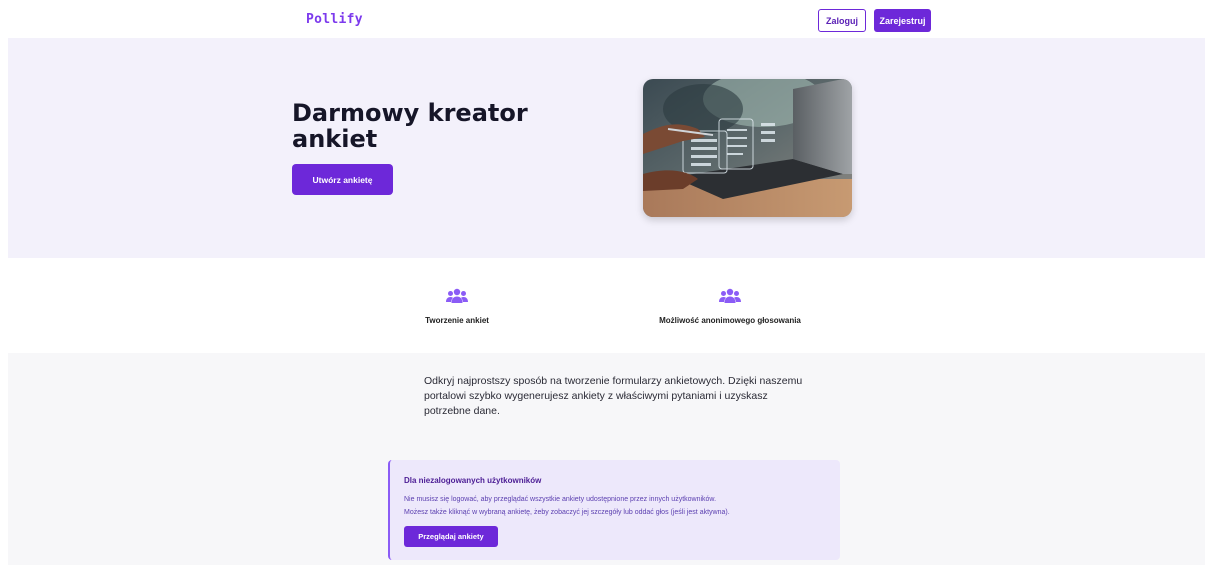  Describe the element at coordinates (457, 320) in the screenshot. I see `feature-label: Tworzenie ankiet` at that location.